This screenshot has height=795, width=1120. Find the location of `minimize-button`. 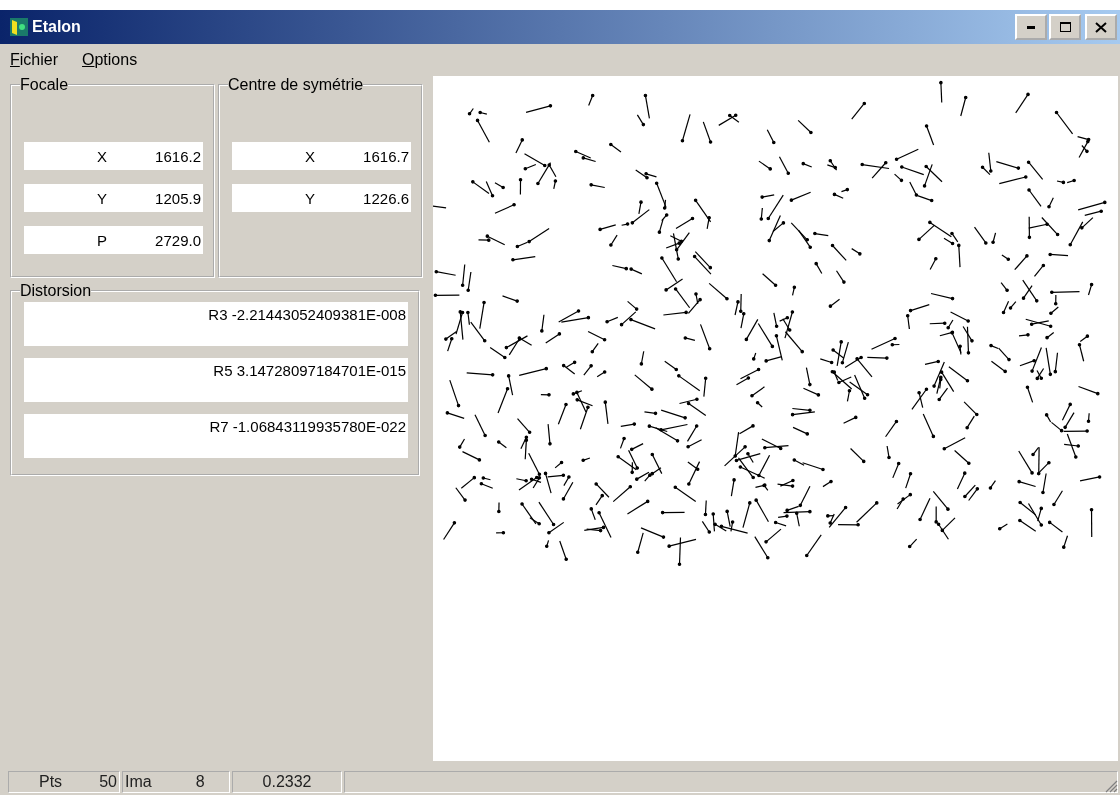

minimize-button is located at coordinates (1031, 27).